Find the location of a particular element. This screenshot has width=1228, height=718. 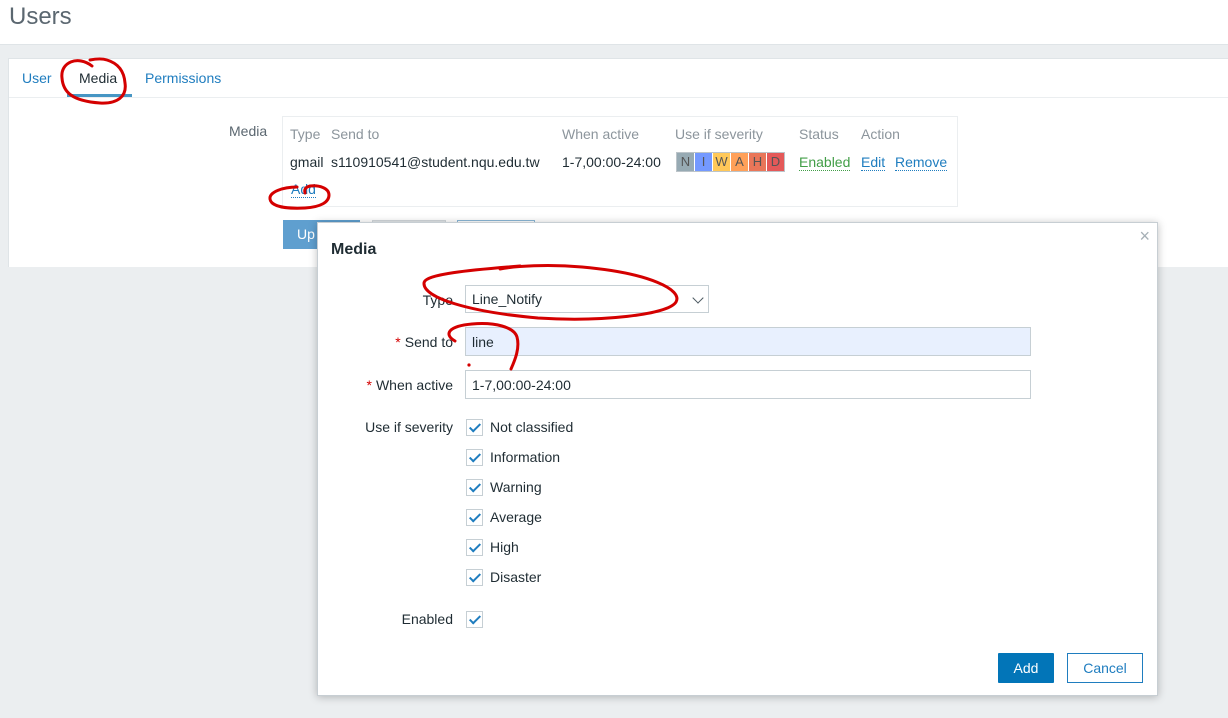

media-row-when-active: 1-7,00:00-24:00 is located at coordinates (611, 162).